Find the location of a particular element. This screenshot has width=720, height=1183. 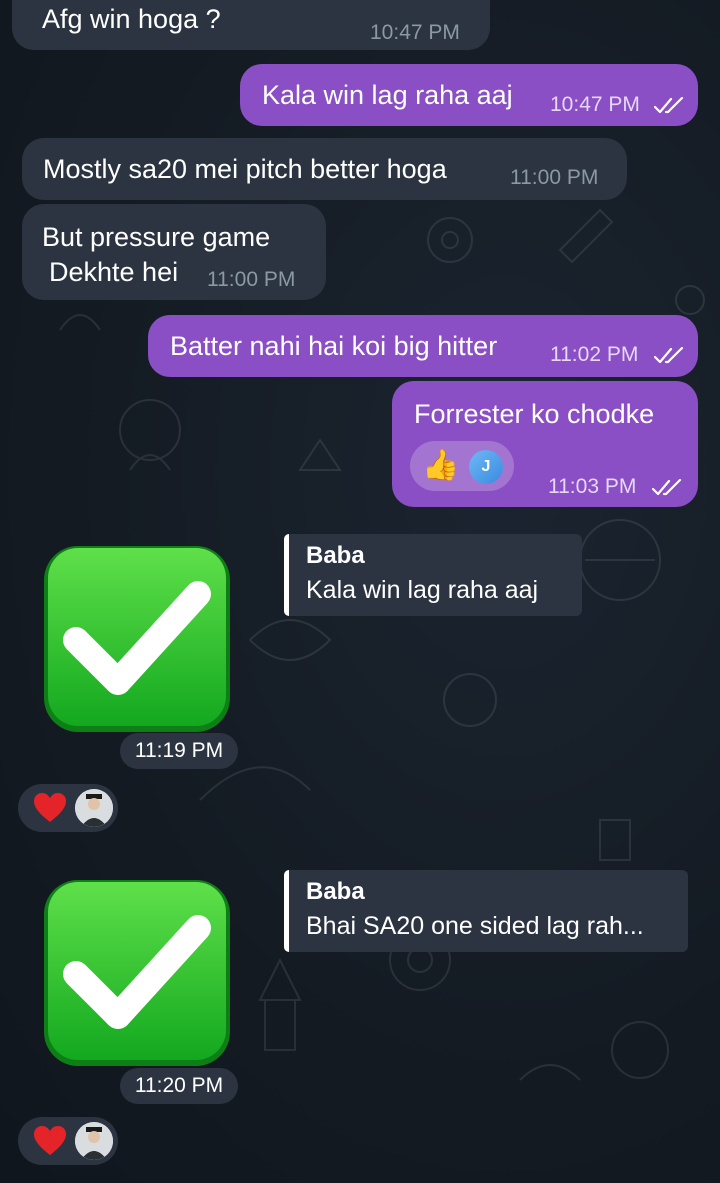

message-bubble-outgoing: Forrester ko chodke 👍 J 11:03 PM is located at coordinates (545, 444).